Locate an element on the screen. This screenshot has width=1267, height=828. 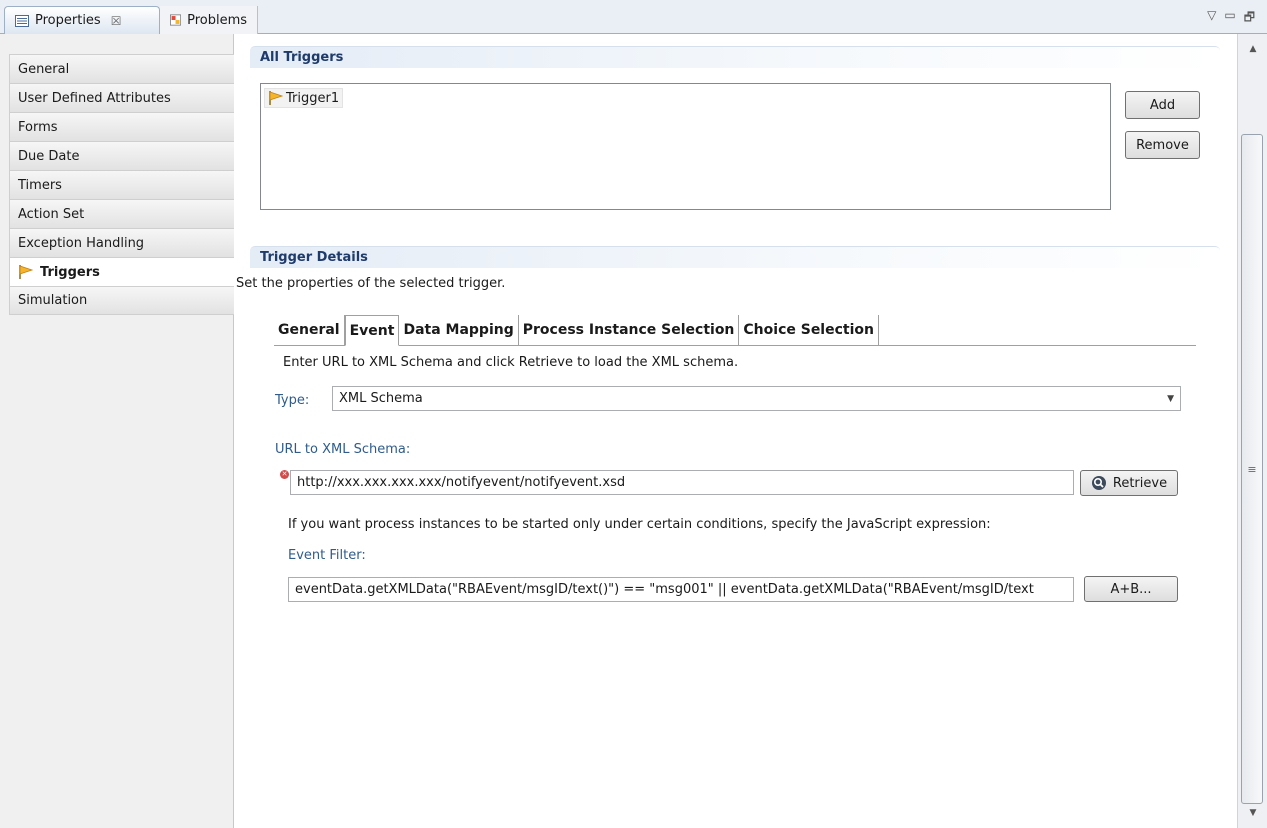
properties-icon is located at coordinates (22, 20).